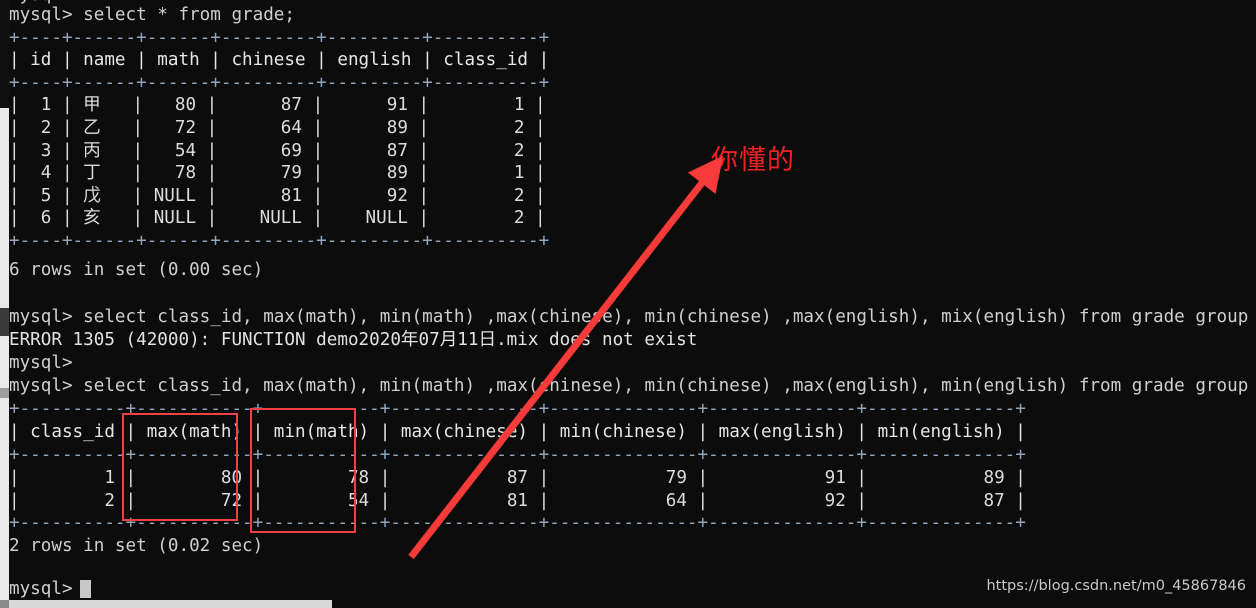 The image size is (1256, 608). Describe the element at coordinates (4, 604) in the screenshot. I see `scrollbar-corner` at that location.